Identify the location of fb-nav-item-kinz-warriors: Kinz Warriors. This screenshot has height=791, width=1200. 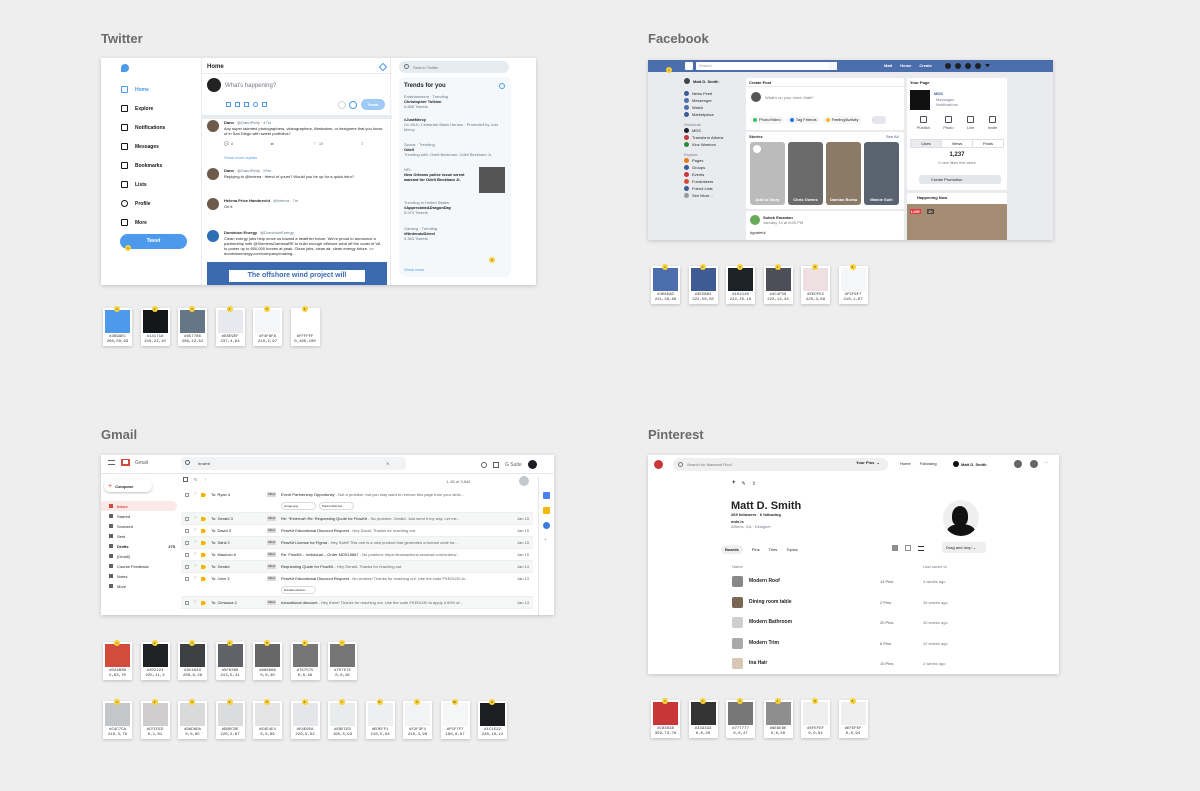
(713, 144).